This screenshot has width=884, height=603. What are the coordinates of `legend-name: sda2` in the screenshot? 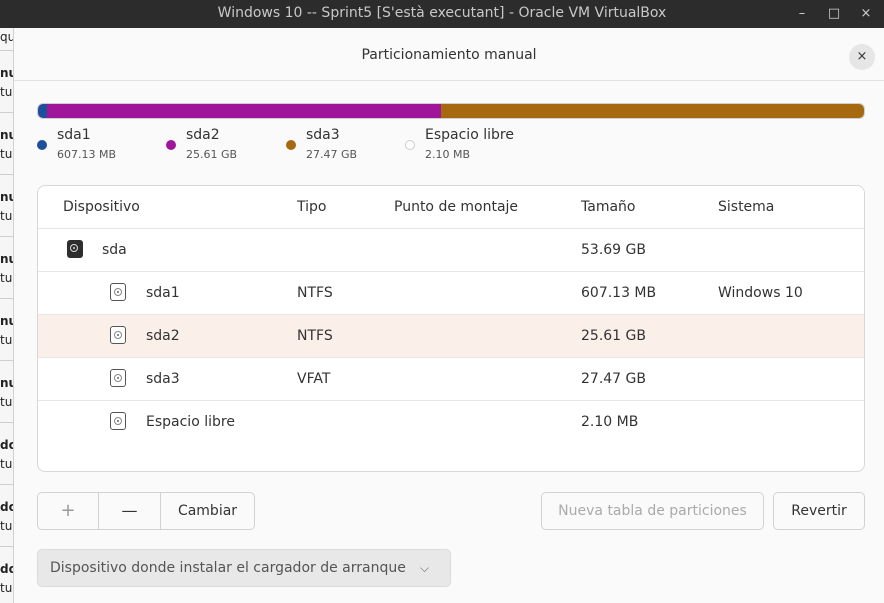 It's located at (203, 135).